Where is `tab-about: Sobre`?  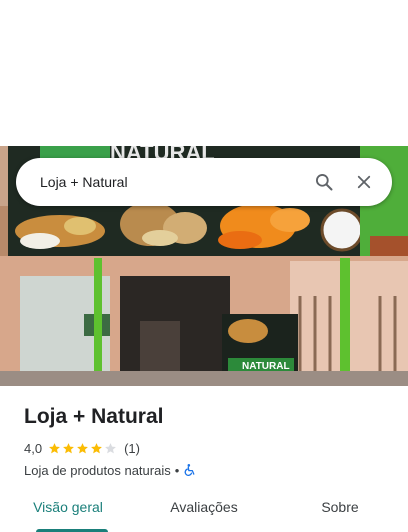 tab-about: Sobre is located at coordinates (340, 510).